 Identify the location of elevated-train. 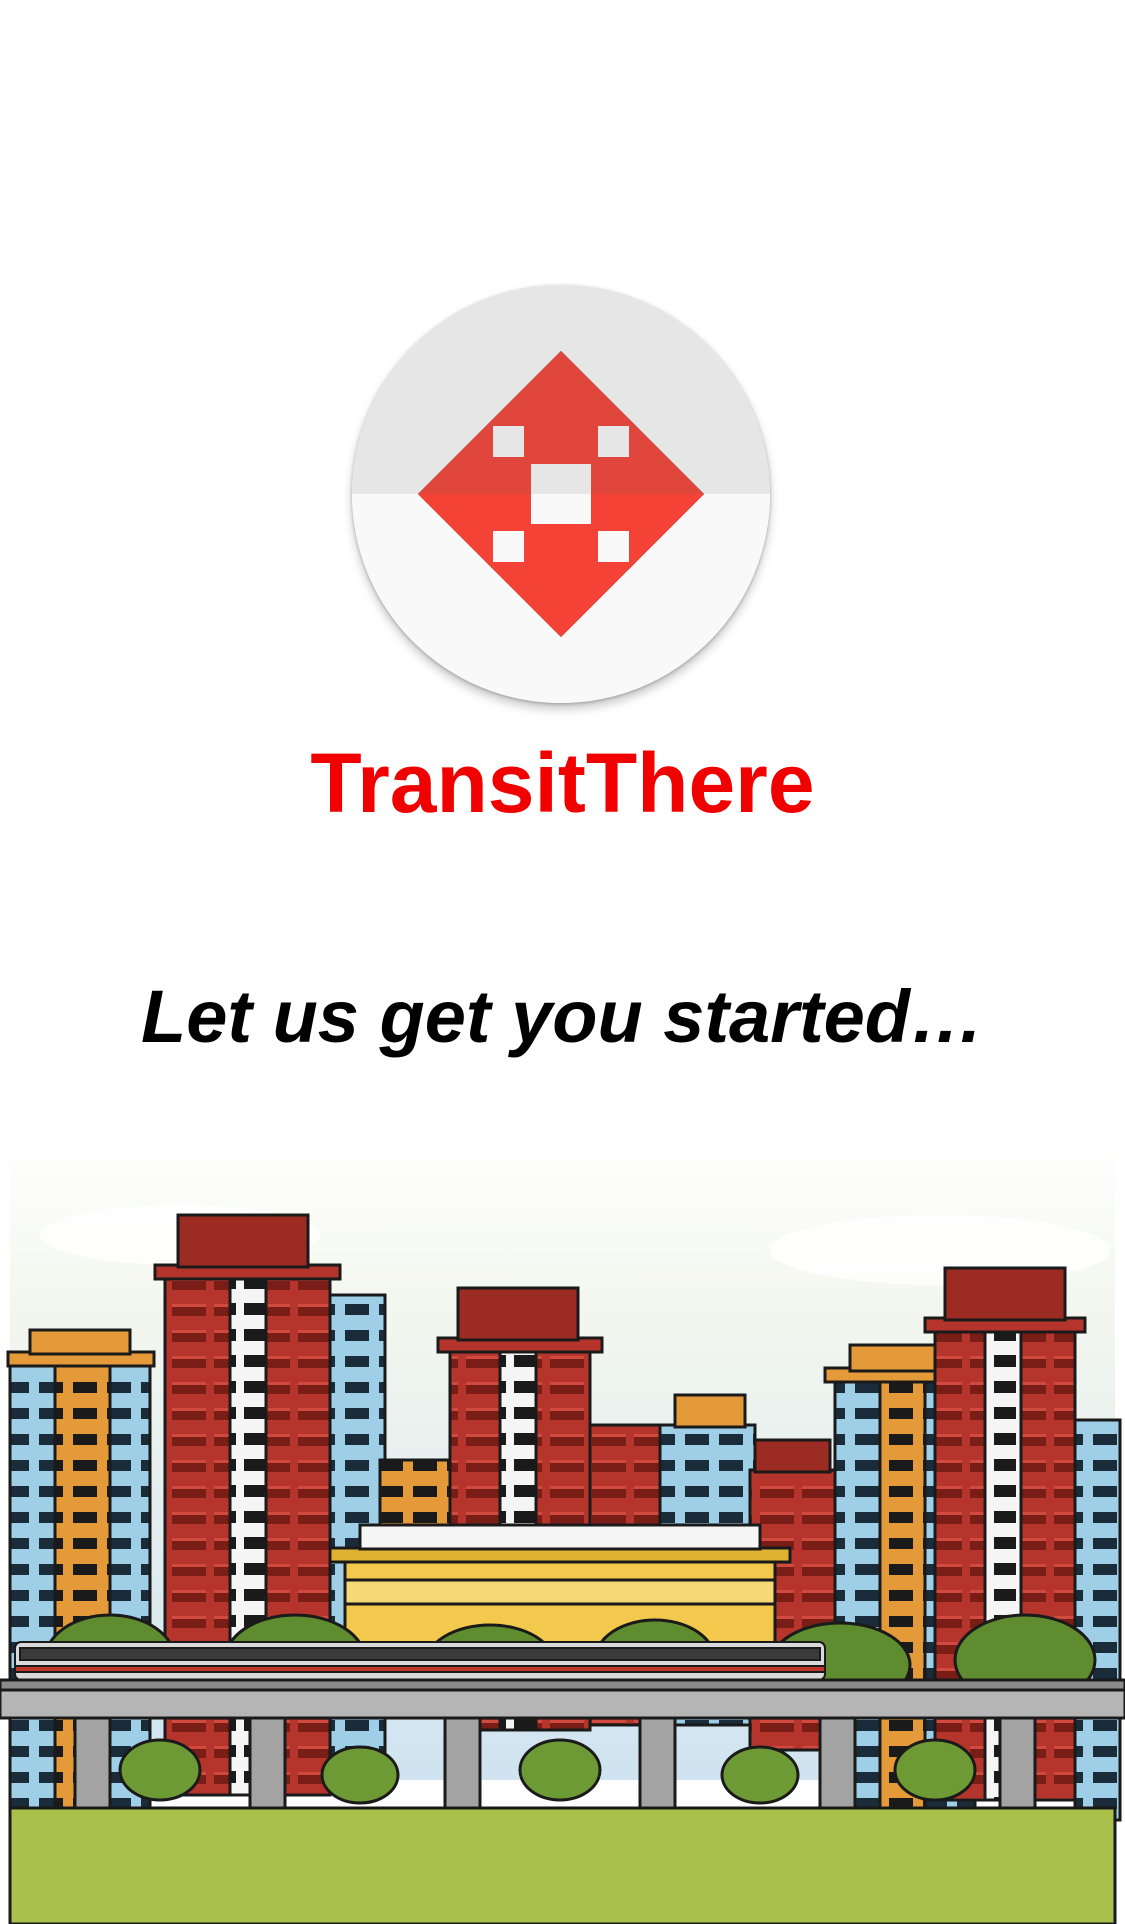
(420, 1661).